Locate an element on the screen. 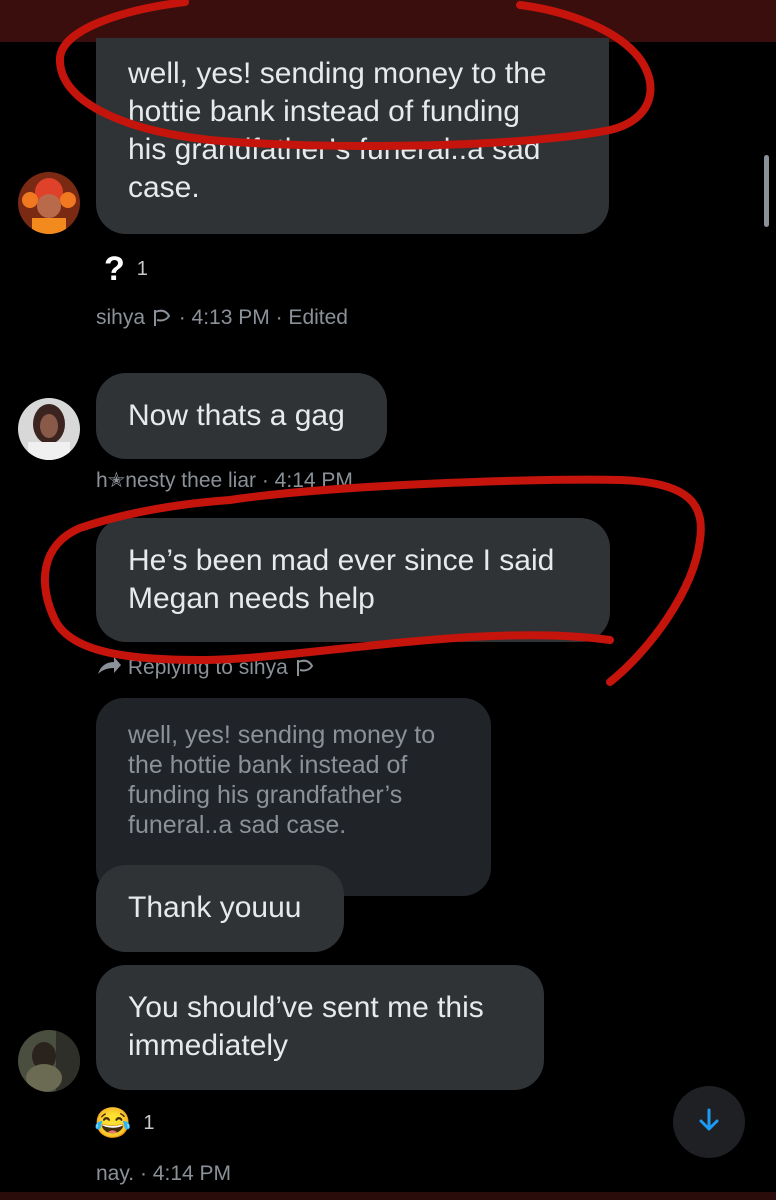  message-line: hottie bank instead of funding is located at coordinates (324, 111).